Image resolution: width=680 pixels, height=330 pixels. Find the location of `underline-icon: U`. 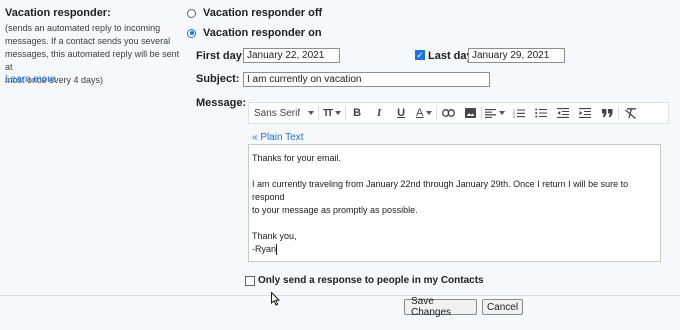

underline-icon: U is located at coordinates (401, 113).